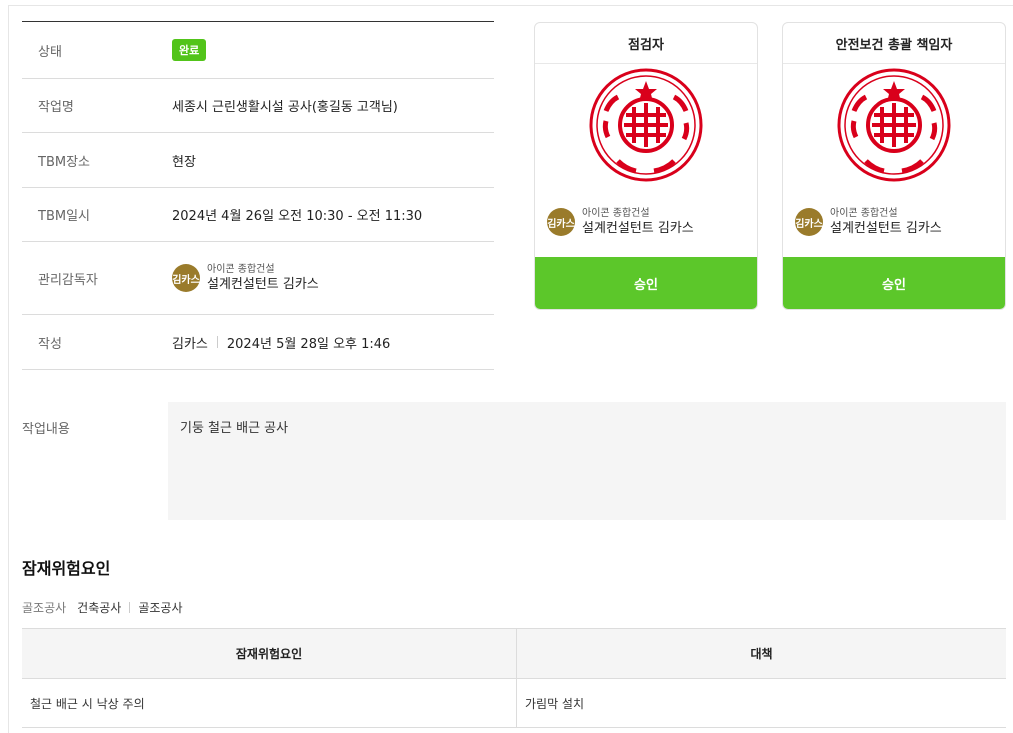  I want to click on hazard-cell: 철근 배근 시 낙상 주의, so click(269, 703).